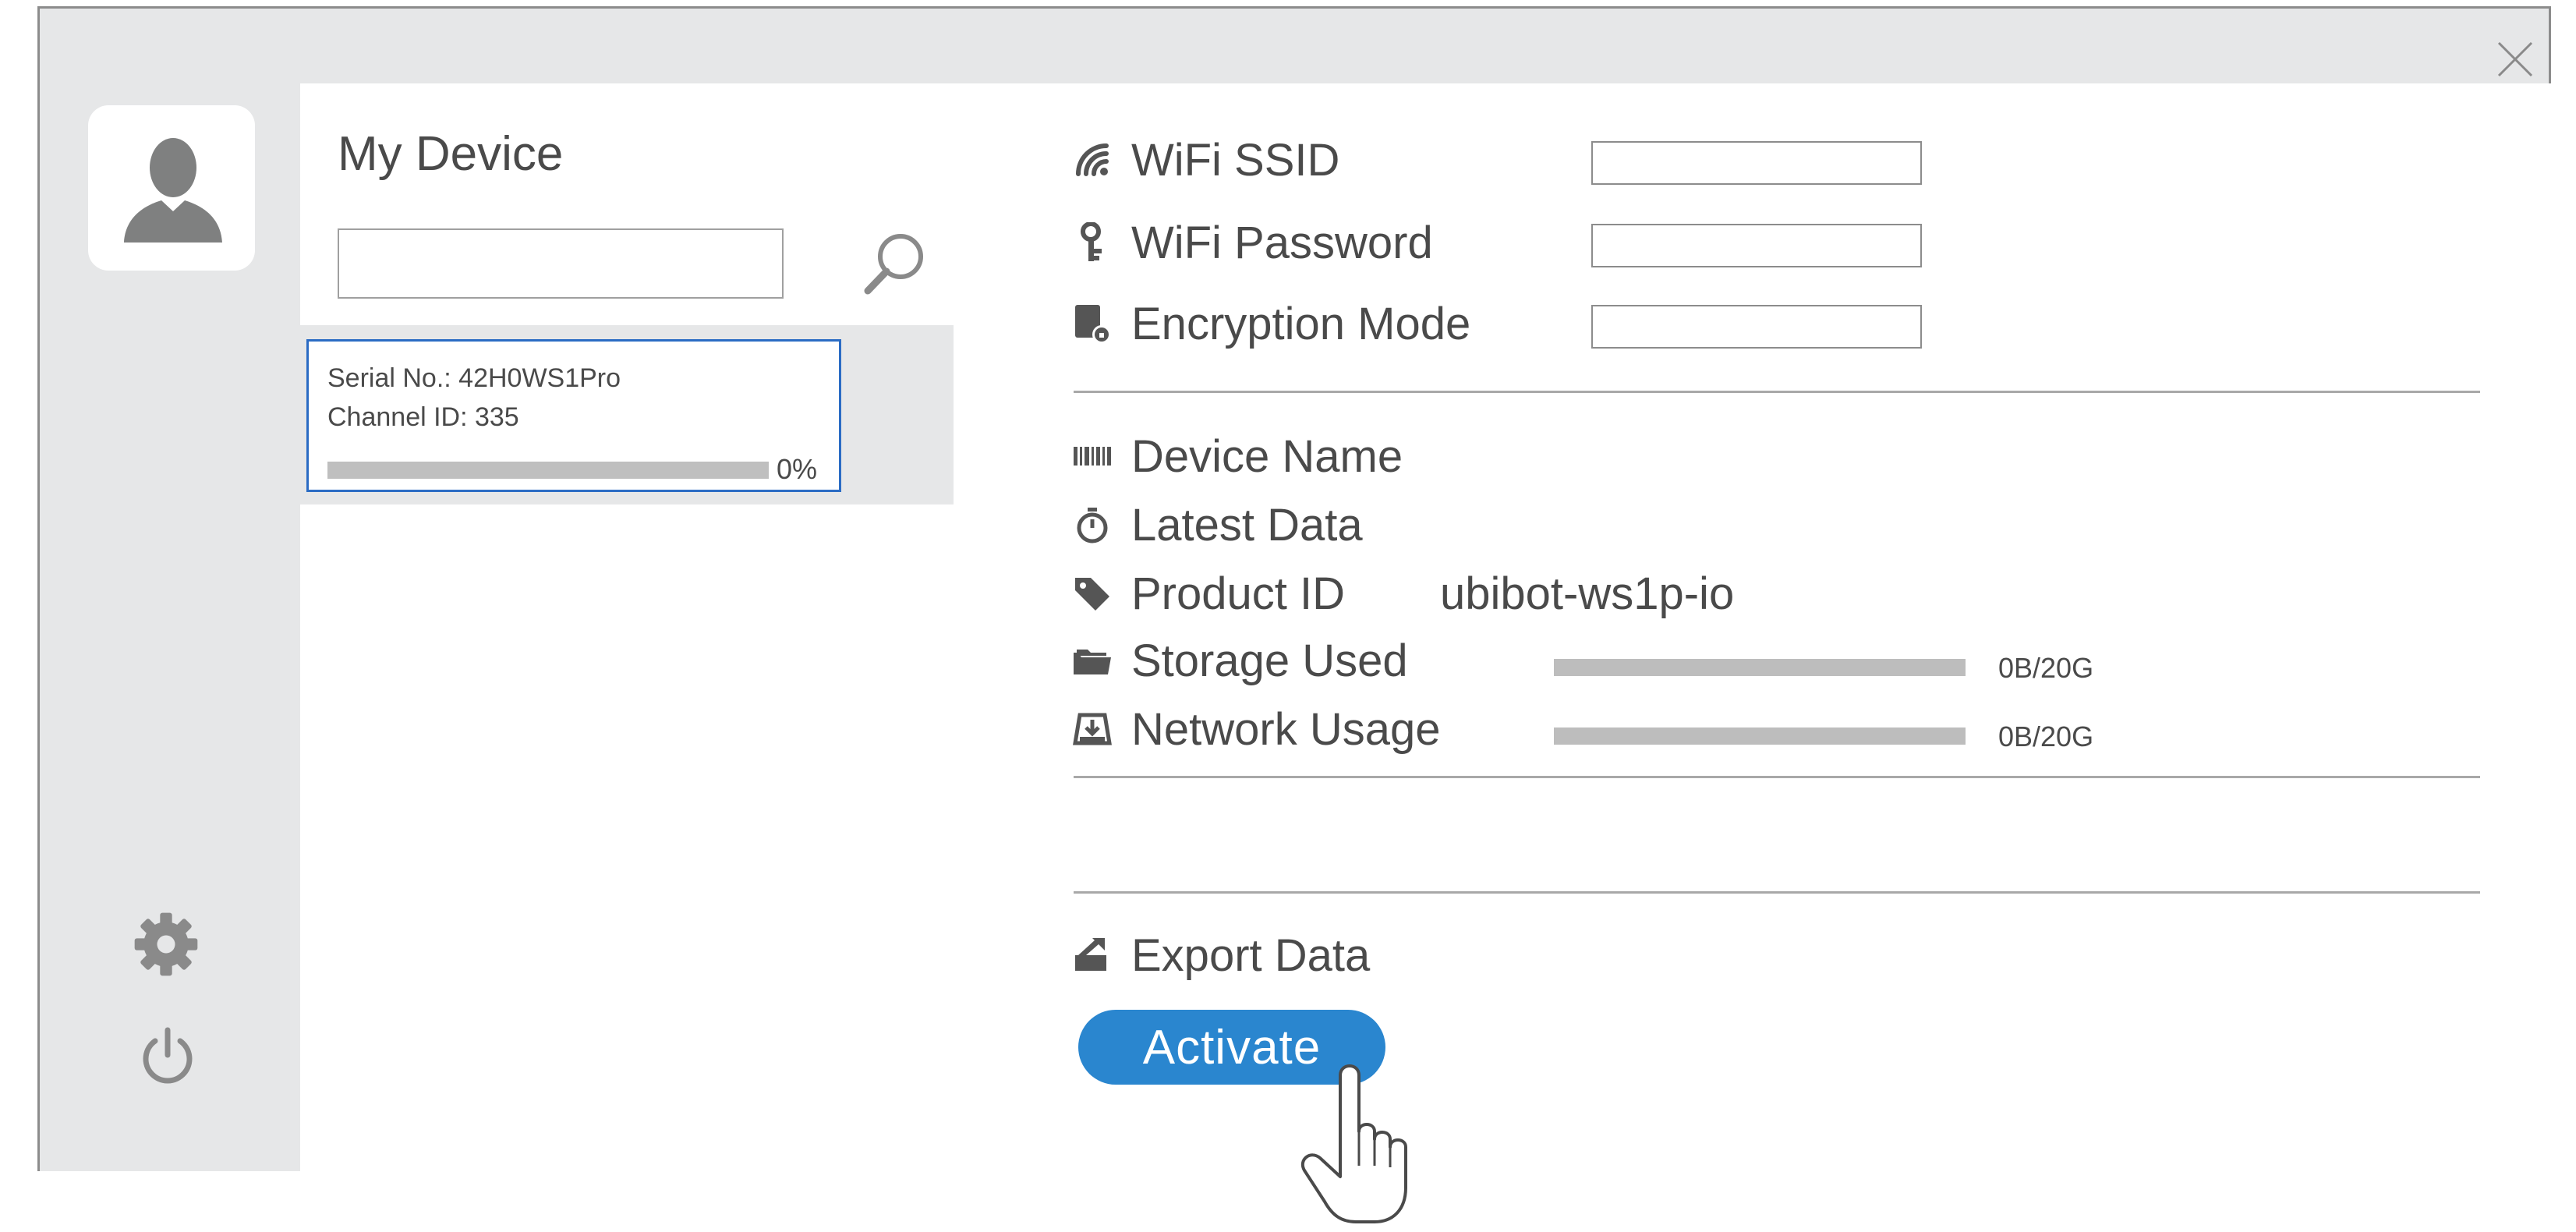 The height and width of the screenshot is (1232, 2576). Describe the element at coordinates (1092, 160) in the screenshot. I see `wifi-icon` at that location.